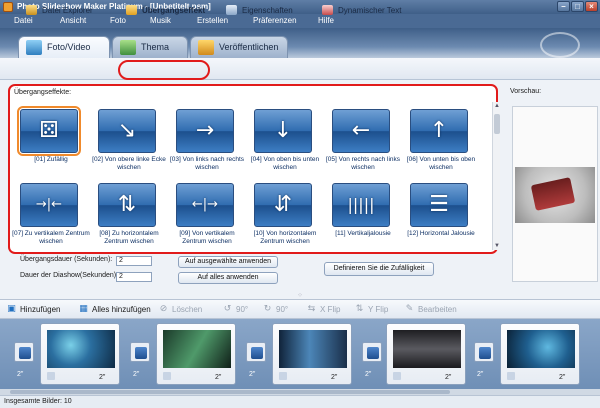 This screenshot has width=600, height=408. Describe the element at coordinates (127, 205) in the screenshot. I see `arrows-inward-v-icon: ⇅` at that location.